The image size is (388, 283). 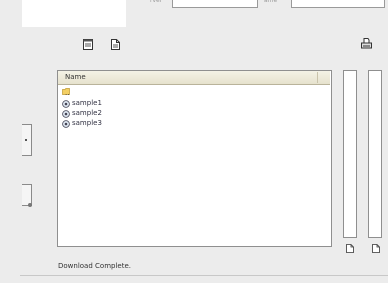 What do you see at coordinates (87, 103) in the screenshot?
I see `list-item-label: sample1` at bounding box center [87, 103].